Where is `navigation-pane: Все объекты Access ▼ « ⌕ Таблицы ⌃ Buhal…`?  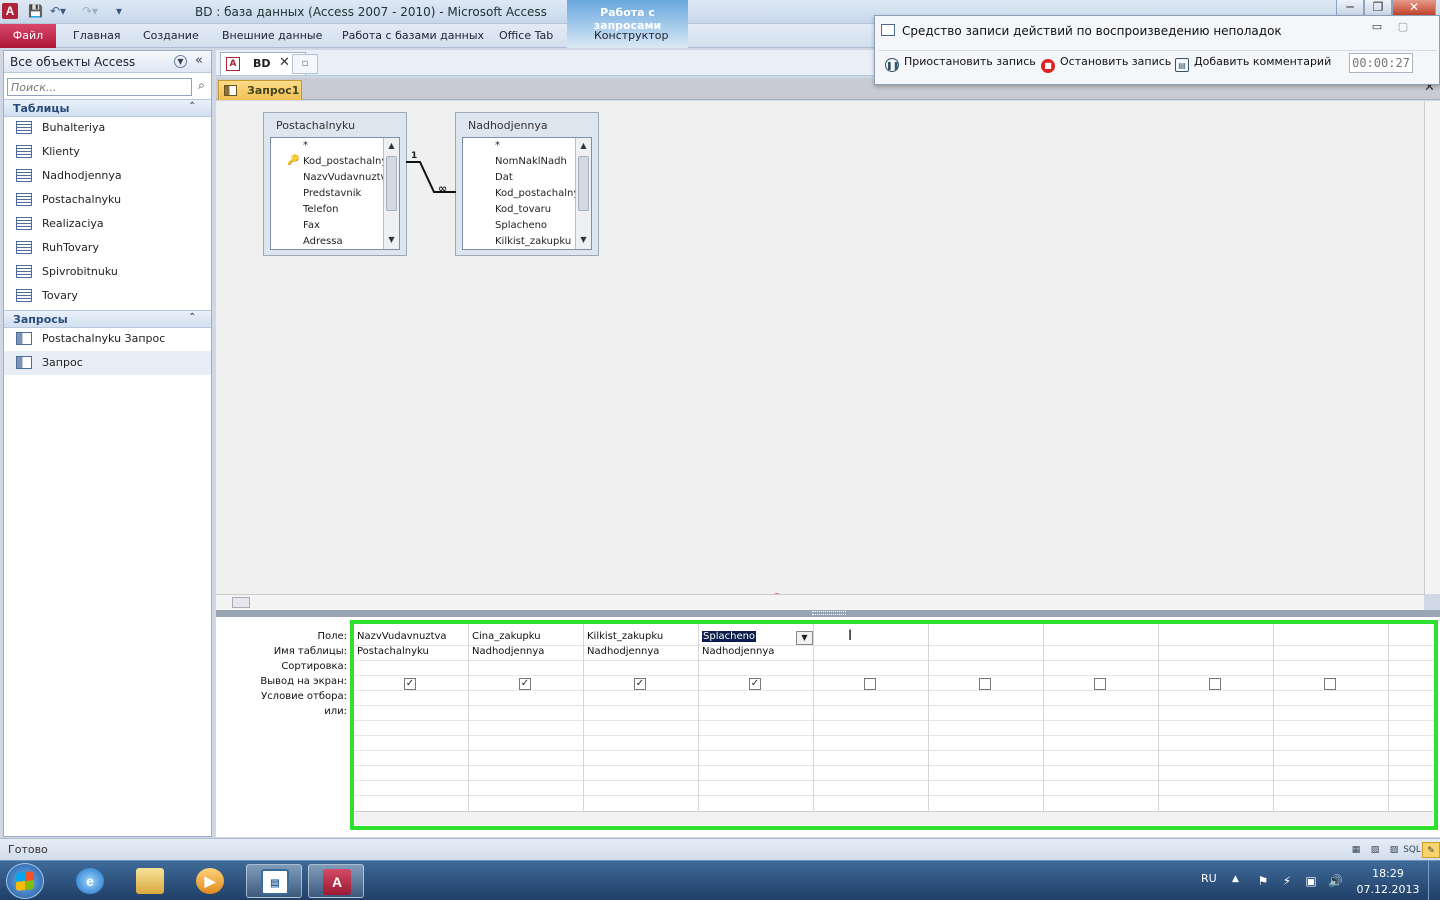
navigation-pane: Все объекты Access ▼ « ⌕ Таблицы ⌃ Buhal… is located at coordinates (107, 443).